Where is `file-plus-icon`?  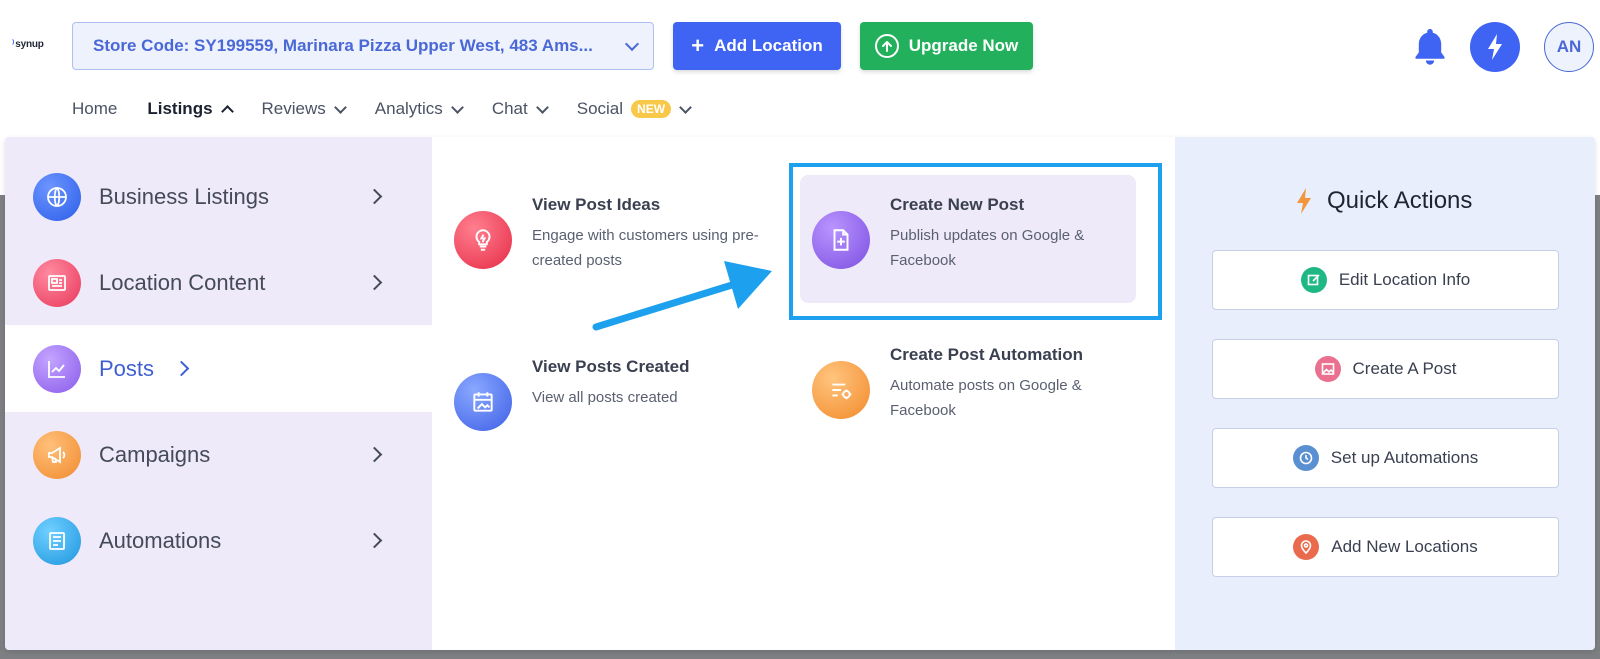
file-plus-icon is located at coordinates (841, 240).